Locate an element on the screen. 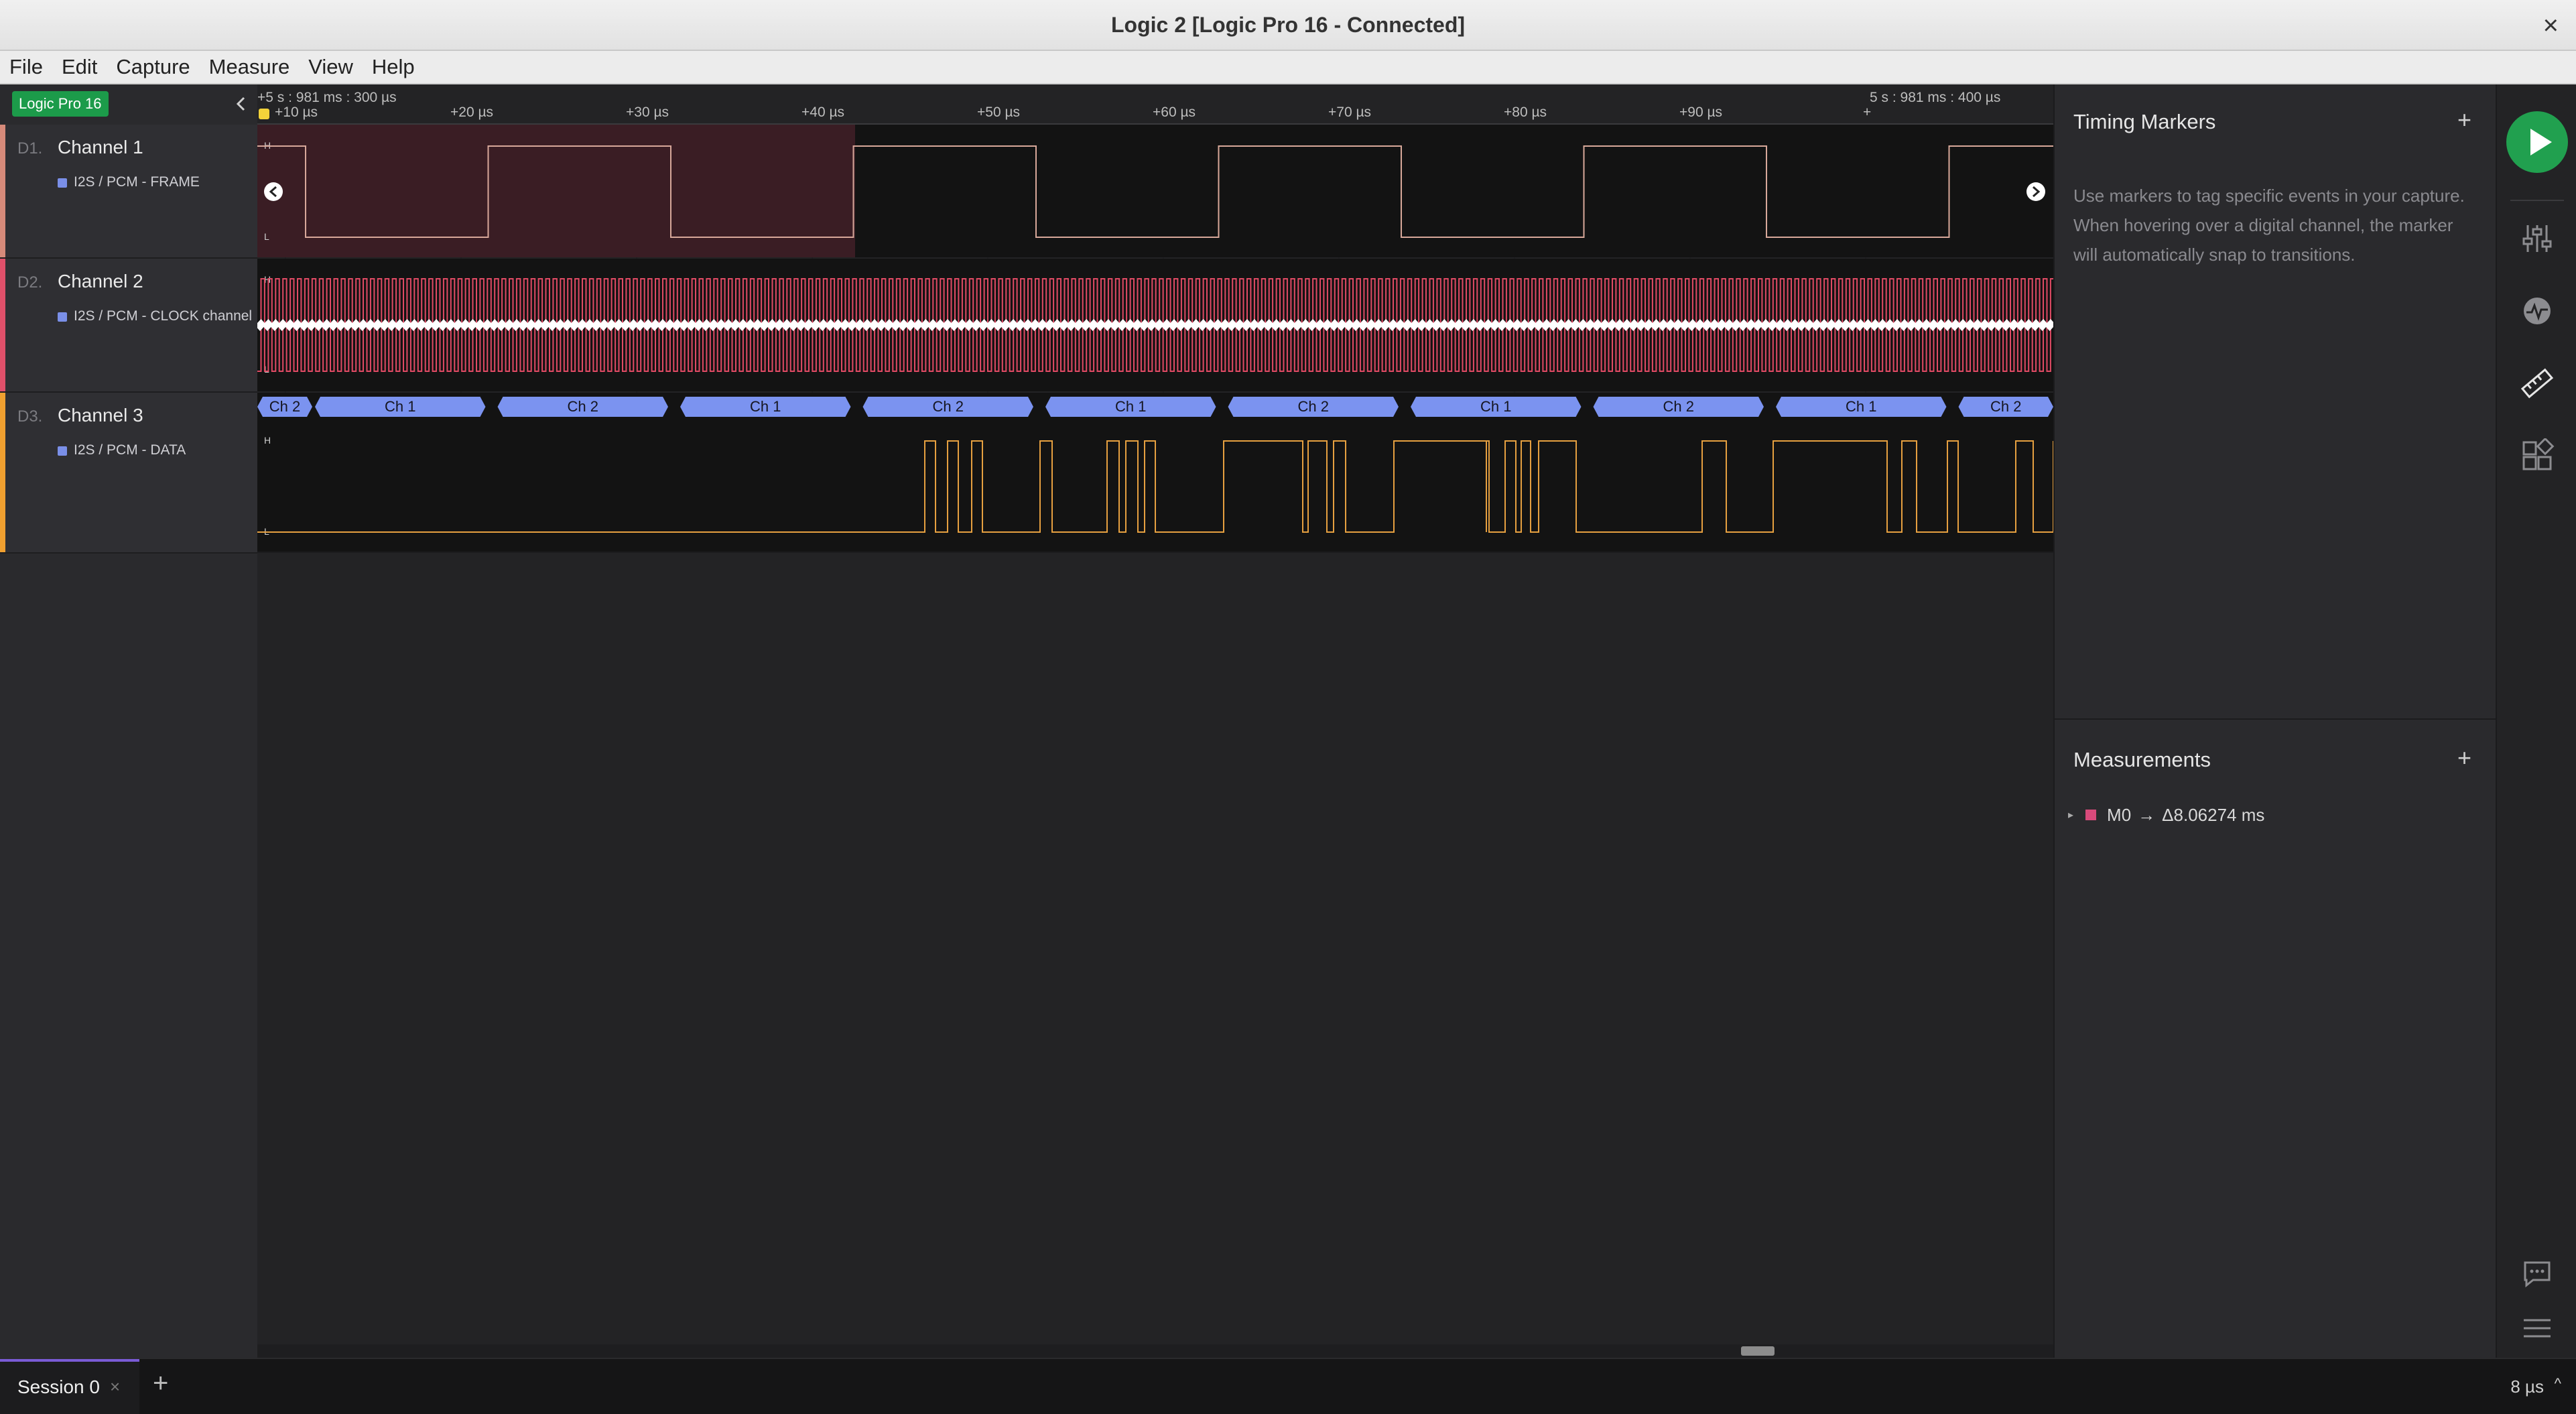 Image resolution: width=2576 pixels, height=1414 pixels. sidebar-divider is located at coordinates (2276, 719).